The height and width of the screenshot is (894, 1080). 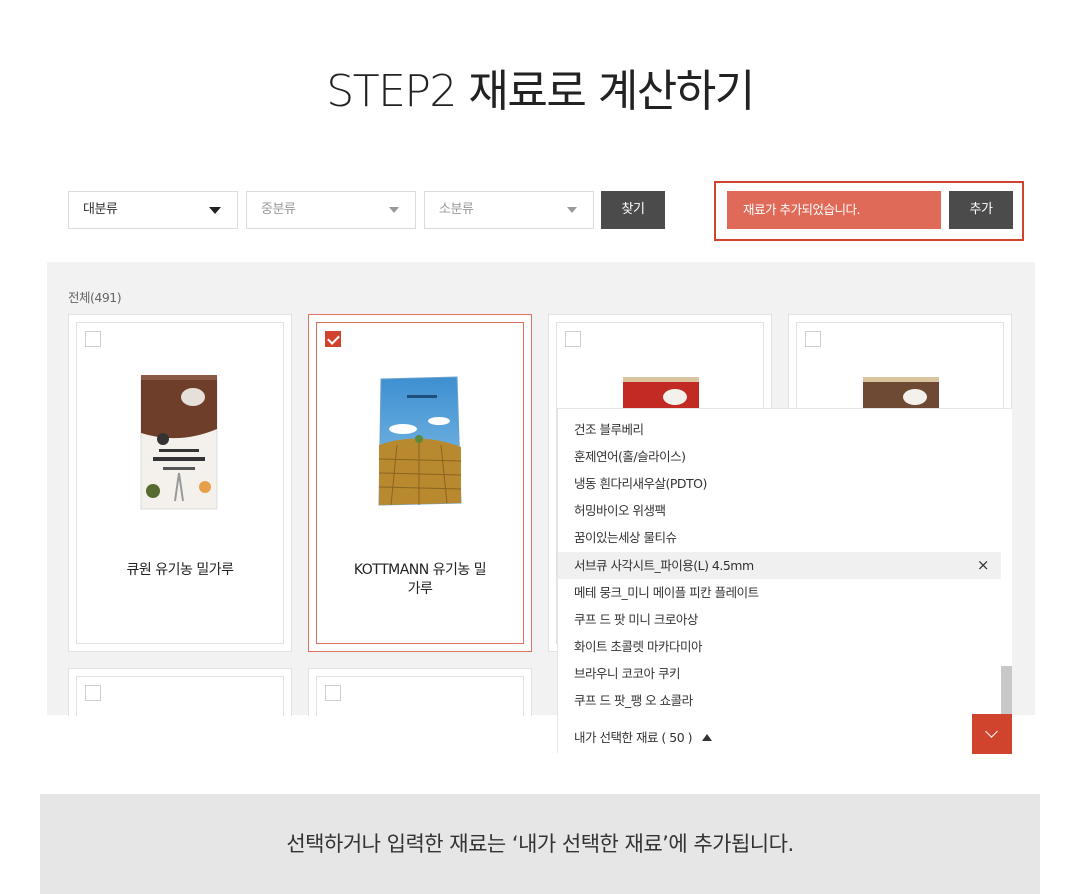 I want to click on add-button: 추가, so click(x=981, y=210).